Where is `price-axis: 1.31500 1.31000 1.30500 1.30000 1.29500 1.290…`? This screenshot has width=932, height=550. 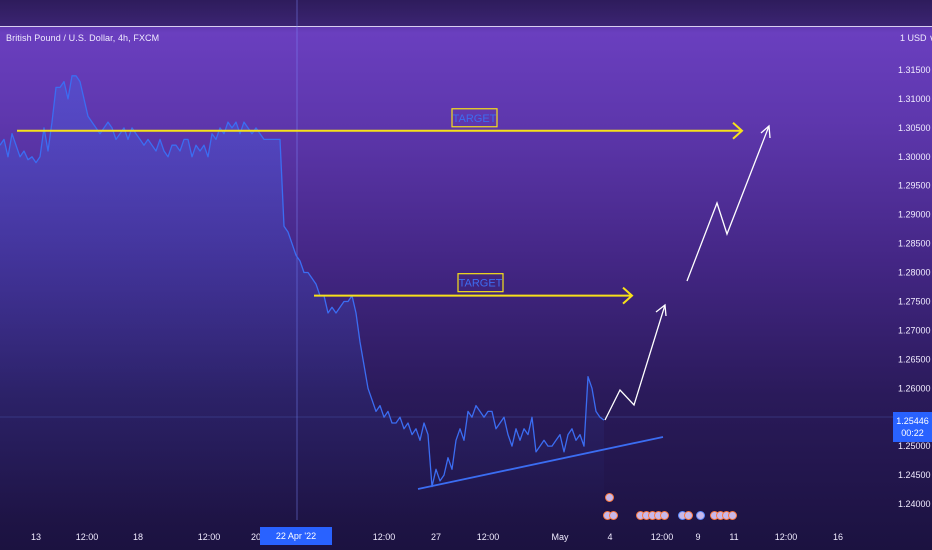 price-axis: 1.31500 1.31000 1.30500 1.30000 1.29500 1.290… is located at coordinates (914, 287).